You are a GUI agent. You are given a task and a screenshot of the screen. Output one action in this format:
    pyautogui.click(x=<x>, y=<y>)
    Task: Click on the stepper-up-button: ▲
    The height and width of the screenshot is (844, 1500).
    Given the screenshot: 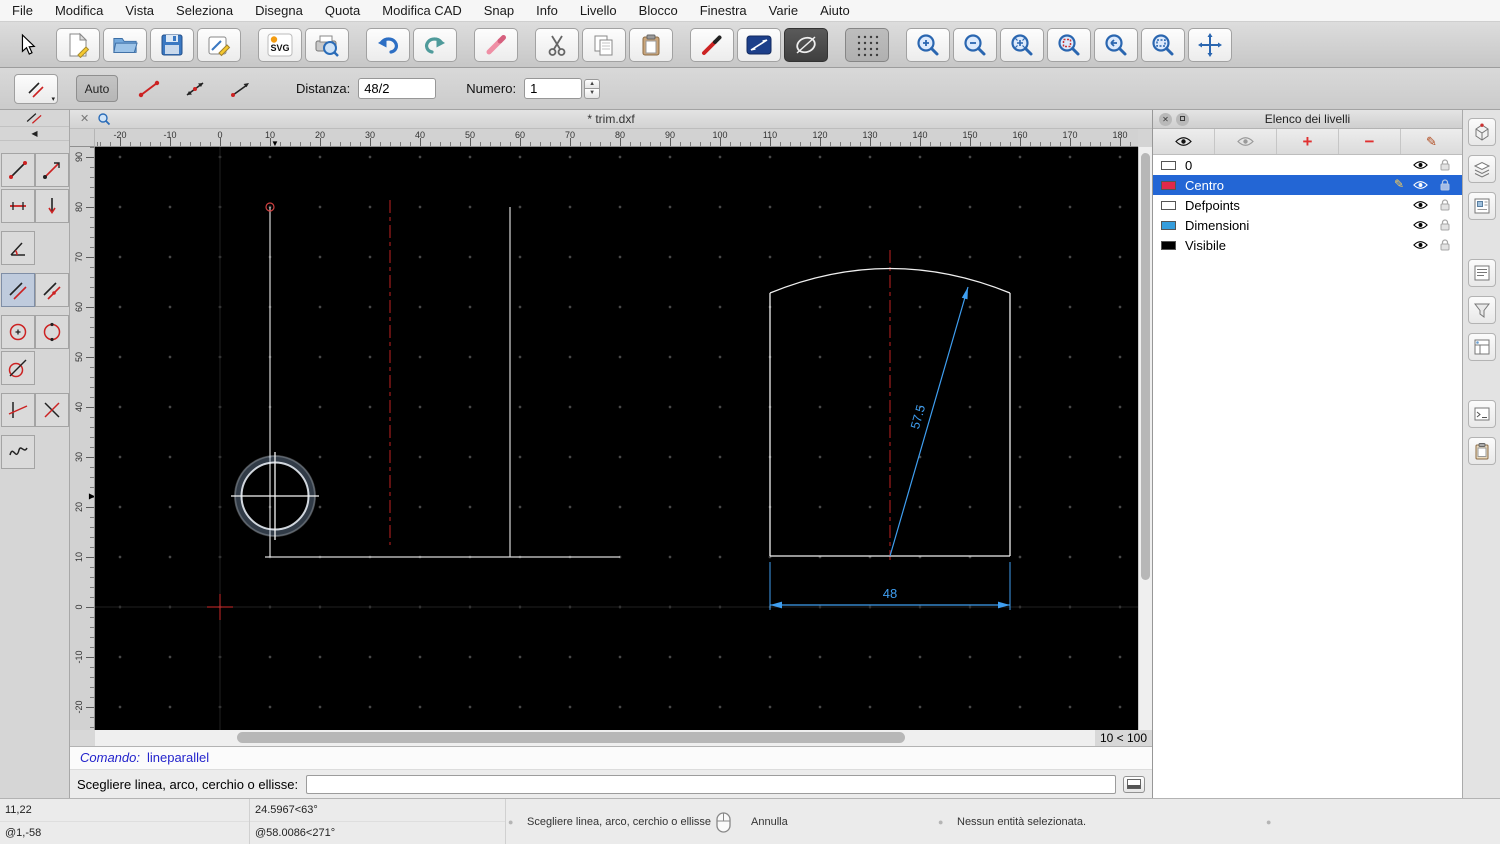 What is the action you would take?
    pyautogui.click(x=592, y=83)
    